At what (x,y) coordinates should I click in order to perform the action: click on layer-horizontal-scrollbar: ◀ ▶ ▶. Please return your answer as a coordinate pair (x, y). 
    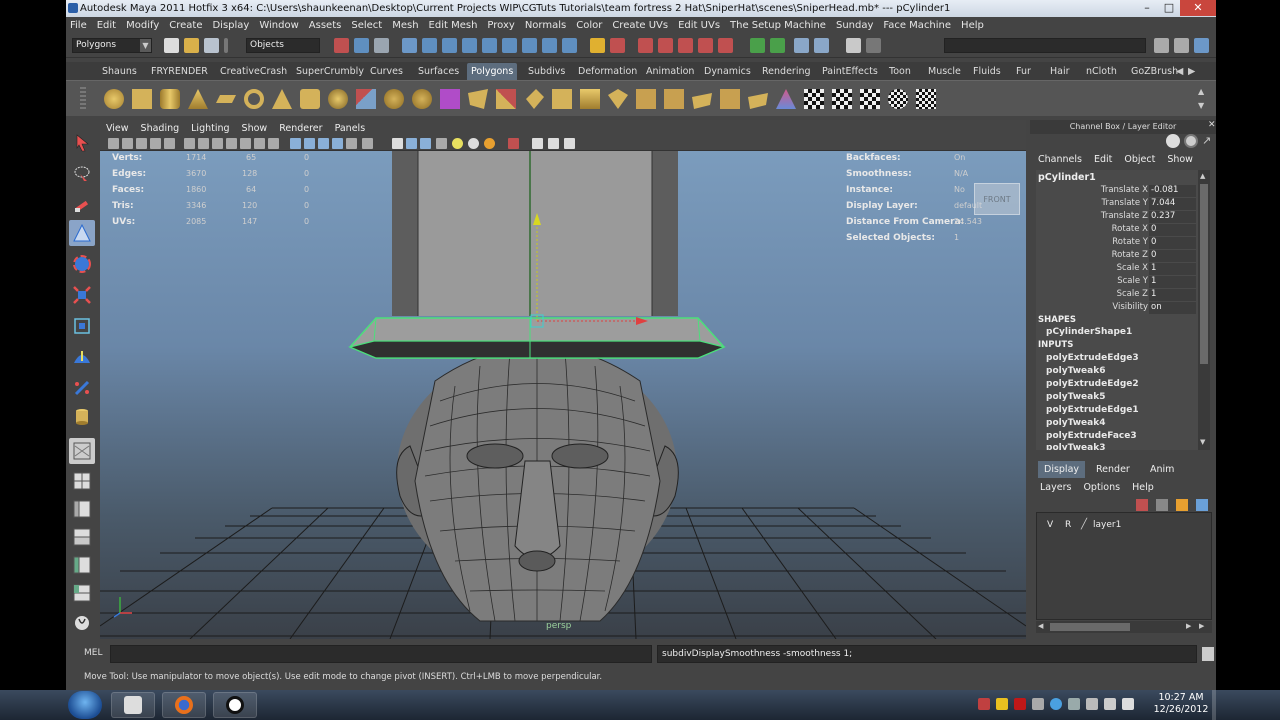
    Looking at the image, I should click on (1124, 627).